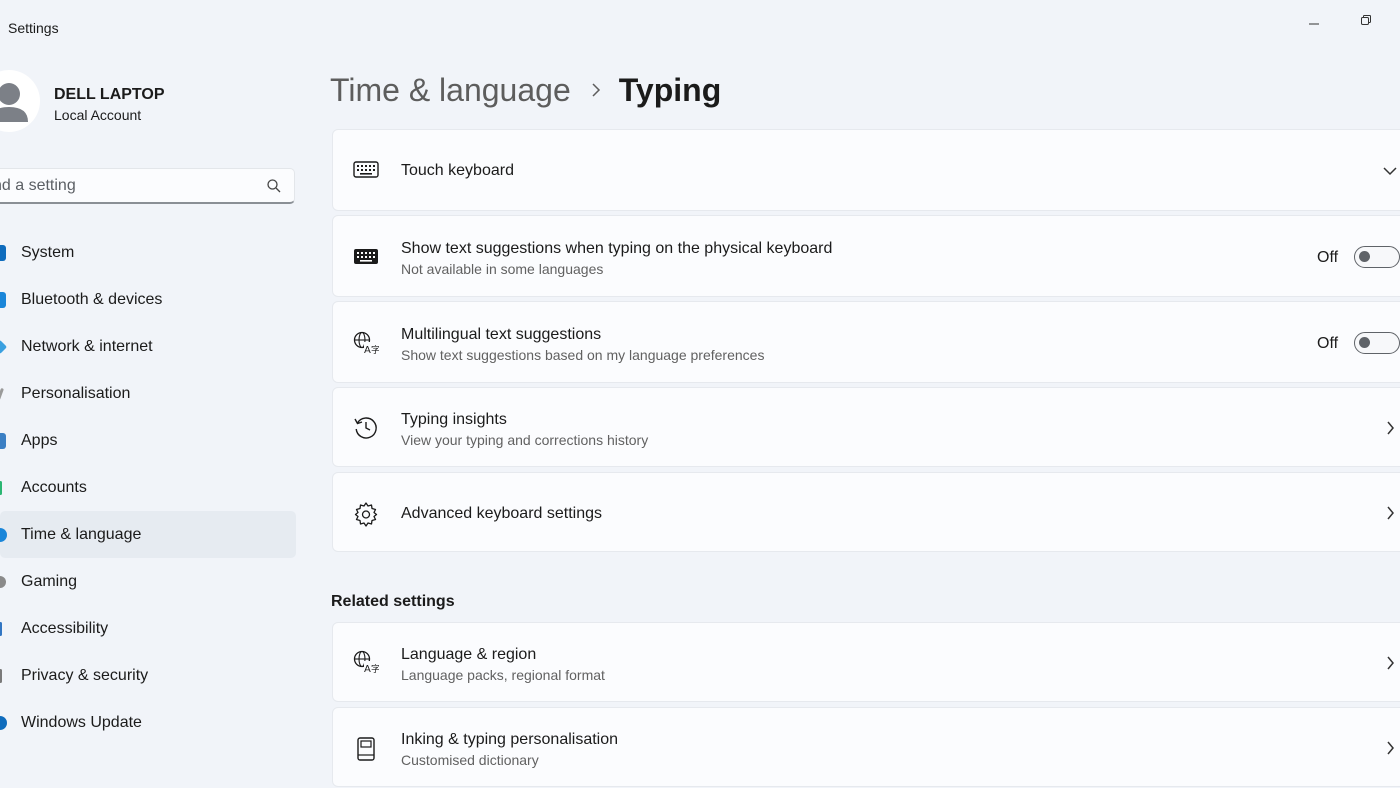  What do you see at coordinates (87, 346) in the screenshot?
I see `sidebar-item-label: Network & internet` at bounding box center [87, 346].